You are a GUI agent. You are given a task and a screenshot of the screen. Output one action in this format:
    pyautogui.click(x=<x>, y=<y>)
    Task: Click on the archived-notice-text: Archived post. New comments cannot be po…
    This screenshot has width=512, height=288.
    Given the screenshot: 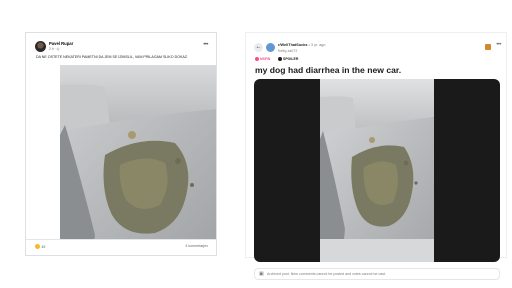 What is the action you would take?
    pyautogui.click(x=327, y=274)
    